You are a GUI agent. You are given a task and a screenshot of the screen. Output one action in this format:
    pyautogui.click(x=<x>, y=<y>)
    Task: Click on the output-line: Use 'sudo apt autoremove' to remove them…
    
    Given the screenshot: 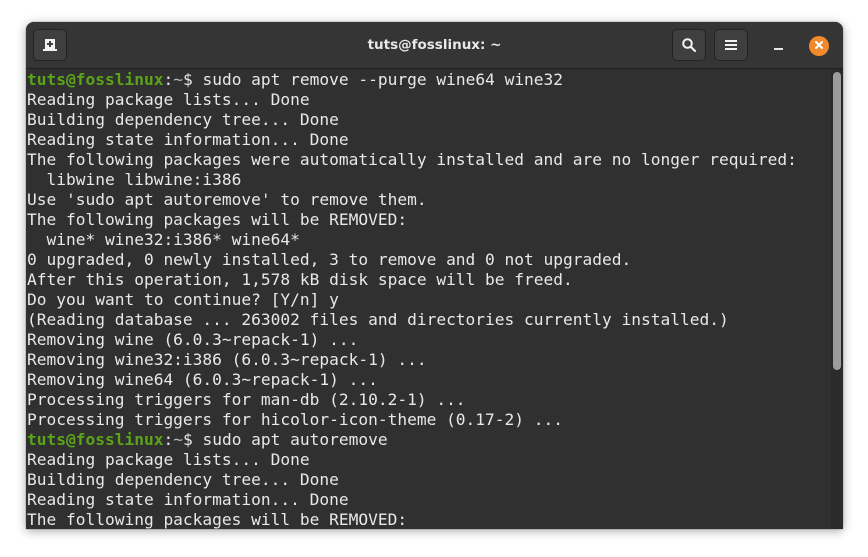 What is the action you would take?
    pyautogui.click(x=227, y=199)
    